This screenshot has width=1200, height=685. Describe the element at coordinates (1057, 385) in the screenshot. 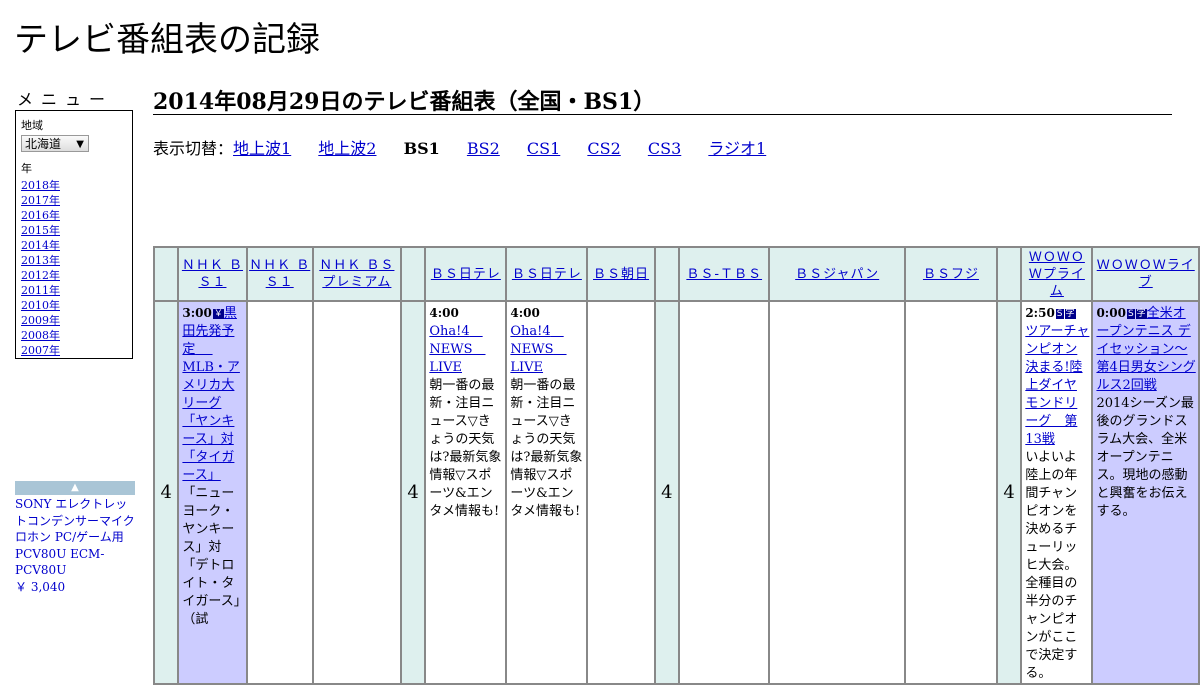

I see `program-title-link: ツアーチャンピオン決まる!陸上ダイヤモンドリーグ 第13戦` at that location.